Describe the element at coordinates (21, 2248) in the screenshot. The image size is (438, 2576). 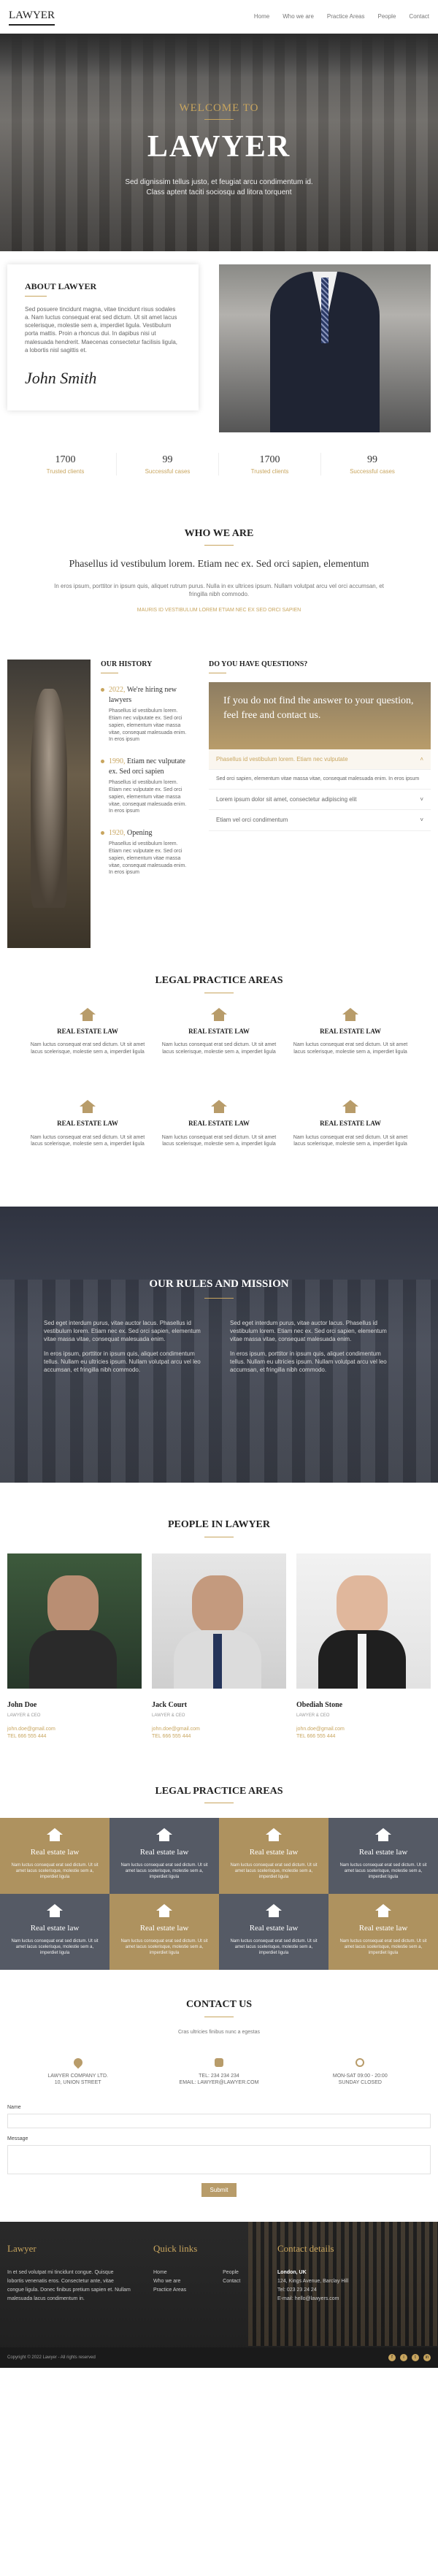
I see `footer-brand-title: Lawyer` at that location.